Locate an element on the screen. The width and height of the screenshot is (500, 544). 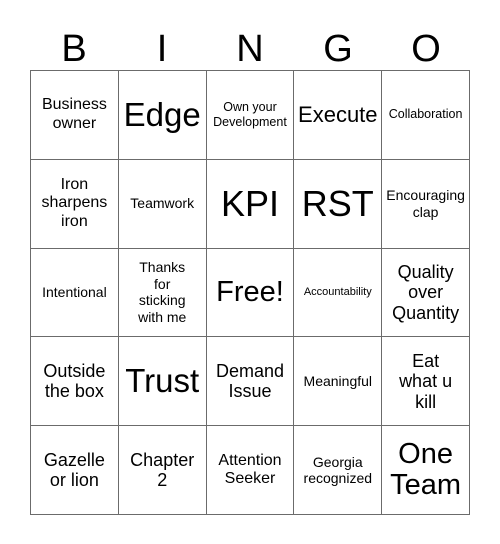
bingo-cell-label: Iron sharpens iron is located at coordinates (74, 202).